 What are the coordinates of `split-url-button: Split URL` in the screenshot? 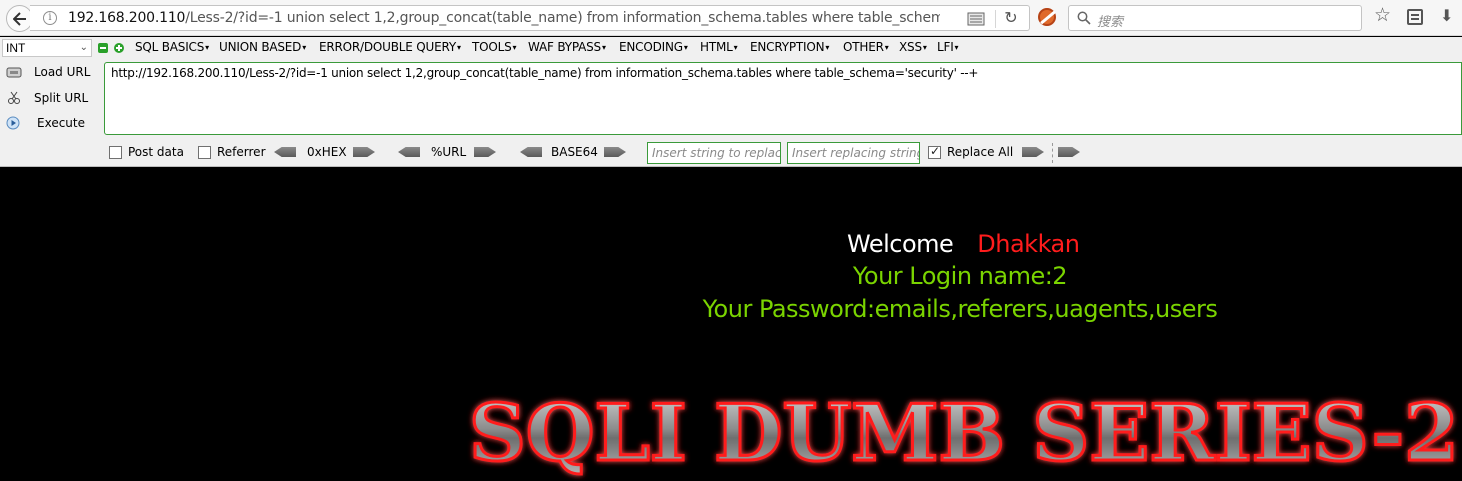 It's located at (49, 98).